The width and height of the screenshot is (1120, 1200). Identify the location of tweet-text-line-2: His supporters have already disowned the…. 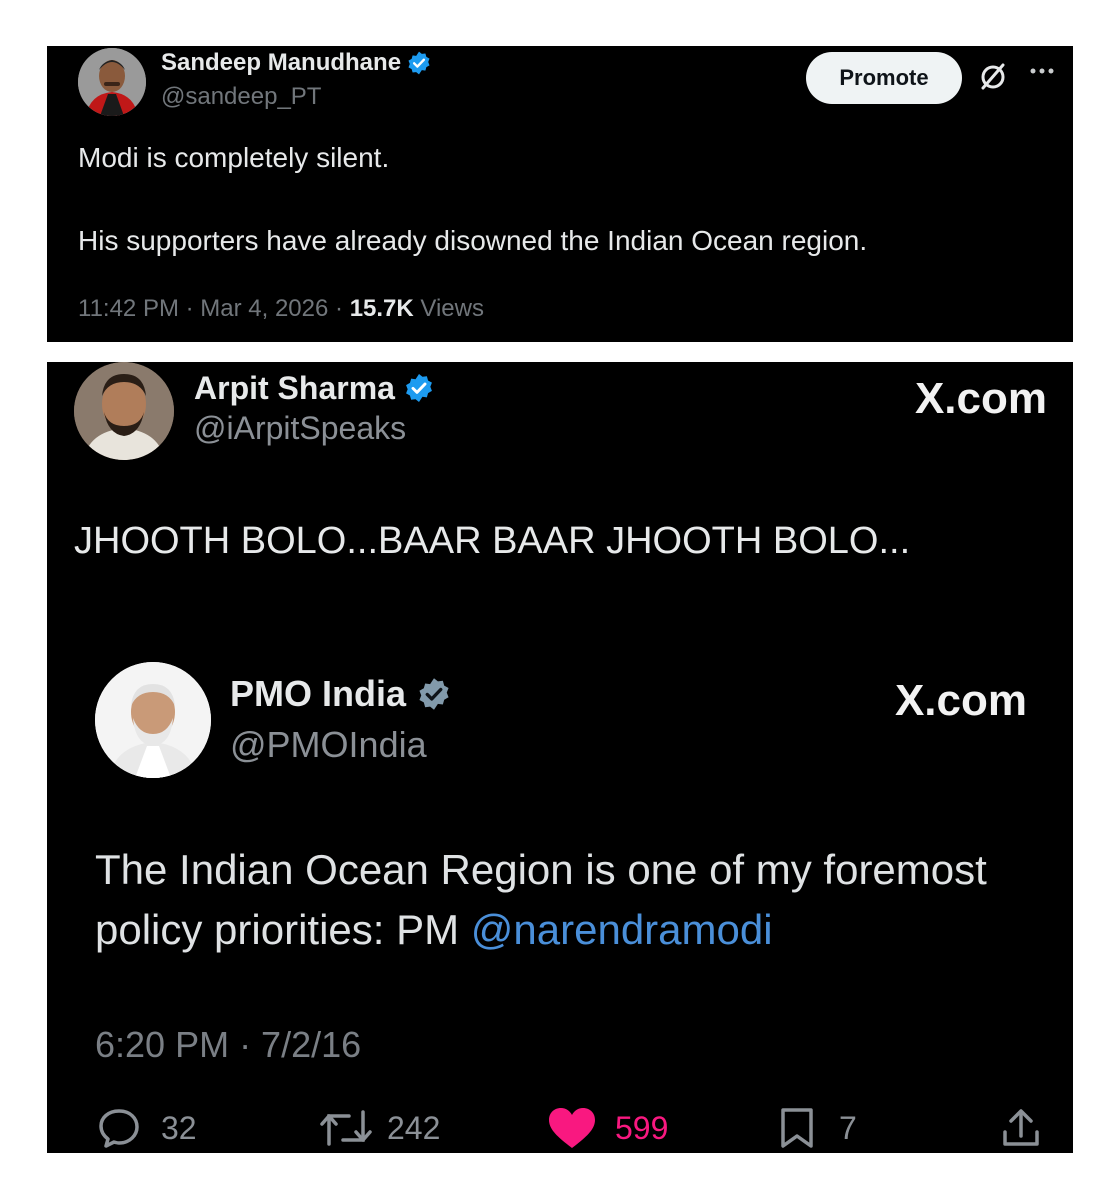
(473, 240).